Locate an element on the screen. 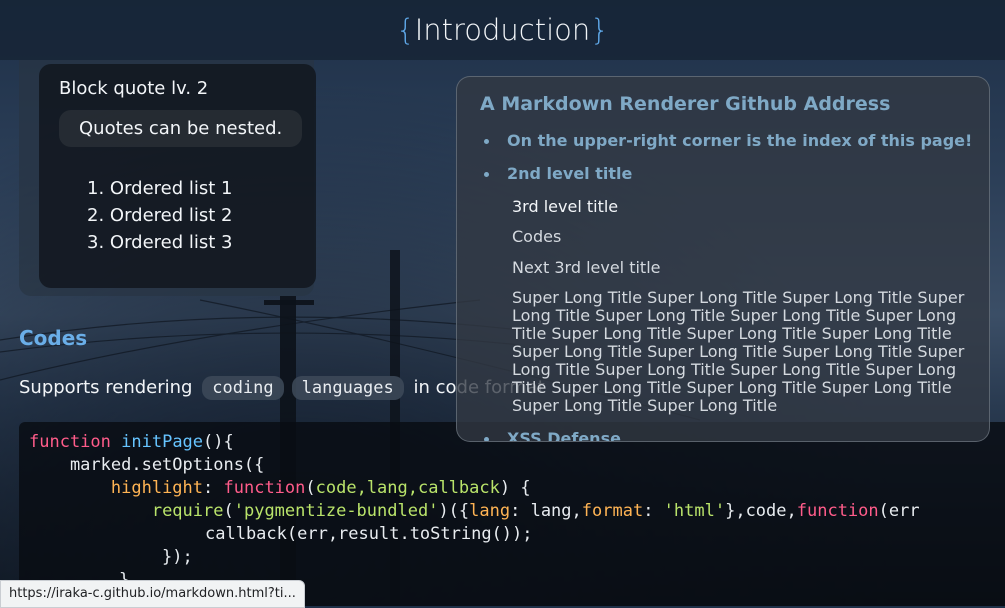 This screenshot has height=608, width=1005. nested-quote: Quotes can be nested. is located at coordinates (181, 128).